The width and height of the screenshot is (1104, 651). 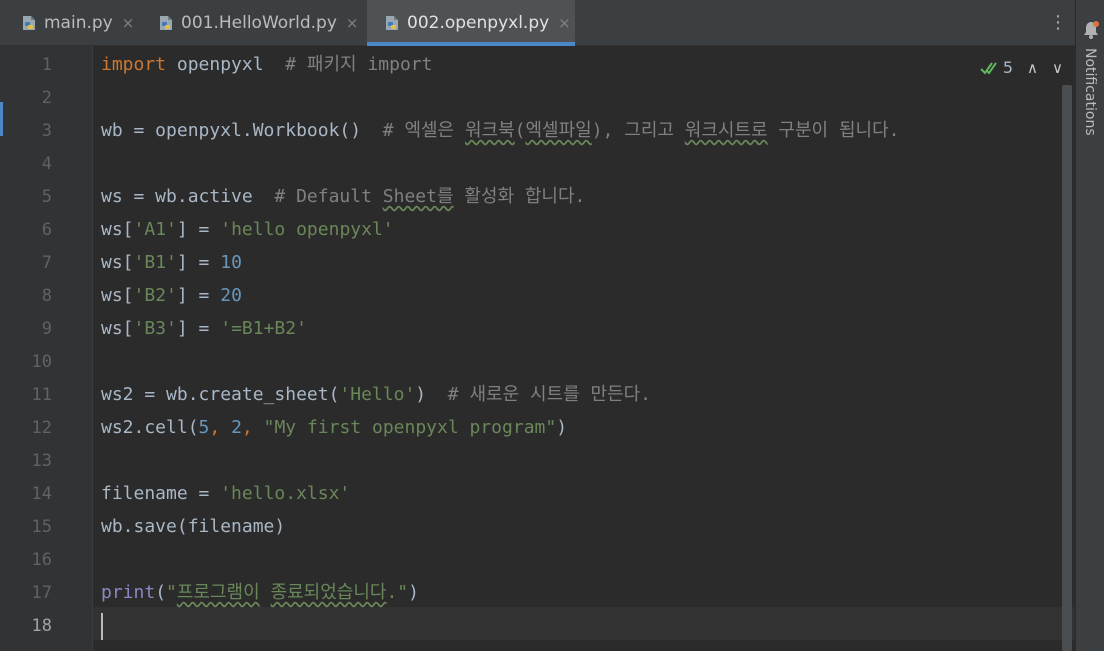 What do you see at coordinates (155, 262) in the screenshot?
I see `string: 'B1'` at bounding box center [155, 262].